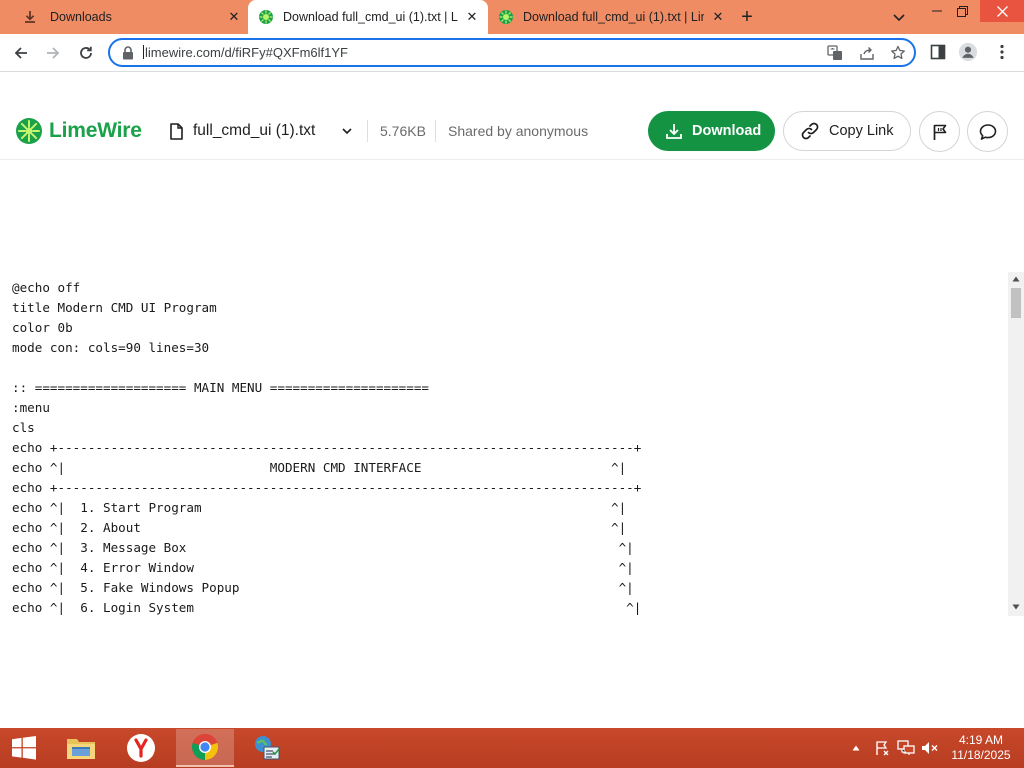  I want to click on scroll-thumb, so click(1016, 303).